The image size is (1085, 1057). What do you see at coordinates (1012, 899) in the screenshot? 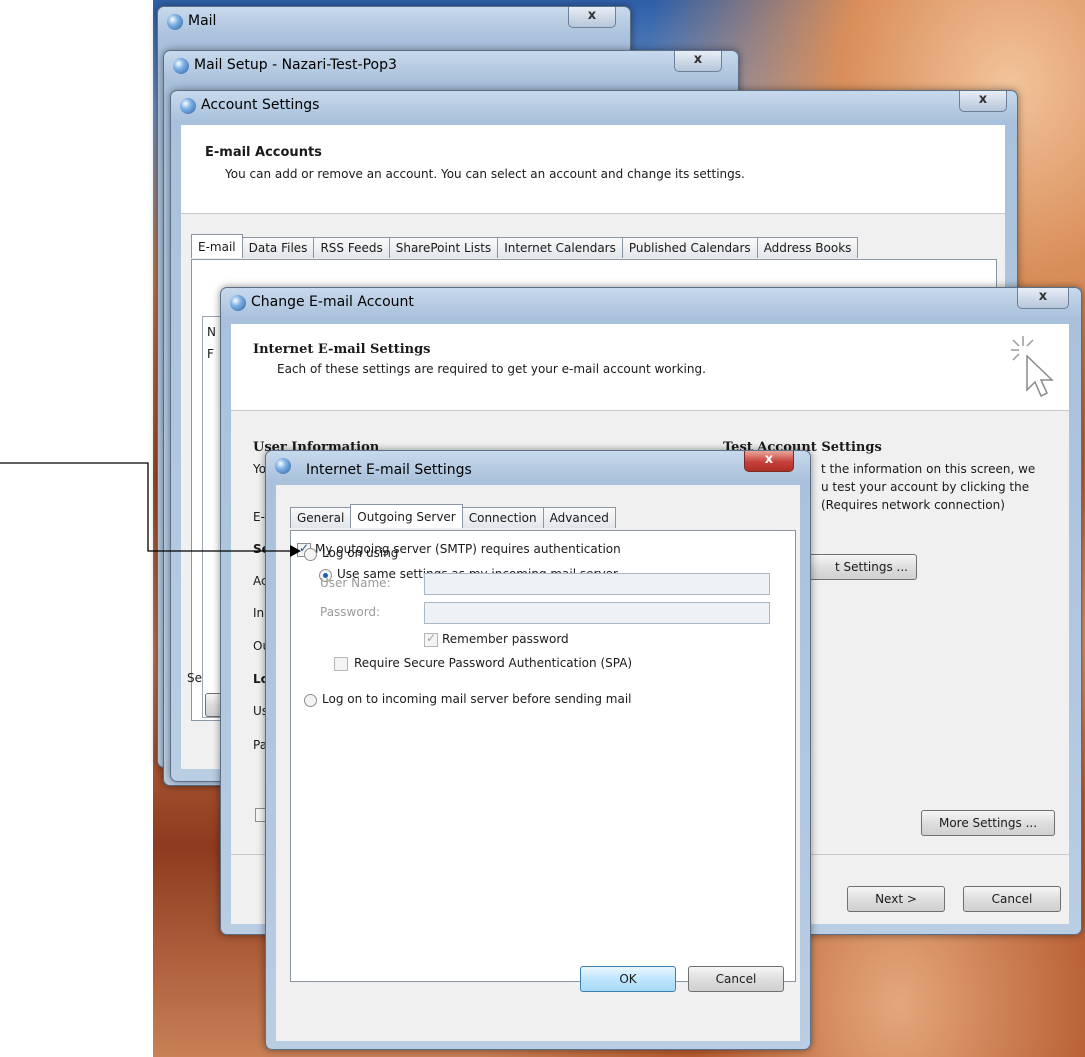
I see `change-account-cancel-button: Cancel` at bounding box center [1012, 899].